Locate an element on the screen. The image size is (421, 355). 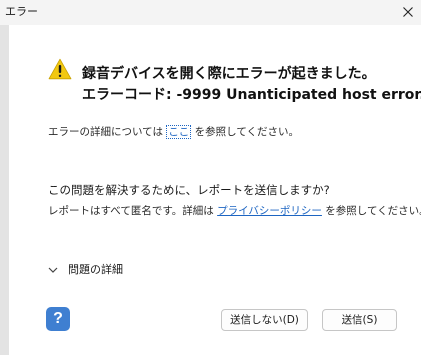
problem-details-toggle: 問題の詳細 is located at coordinates (85, 270).